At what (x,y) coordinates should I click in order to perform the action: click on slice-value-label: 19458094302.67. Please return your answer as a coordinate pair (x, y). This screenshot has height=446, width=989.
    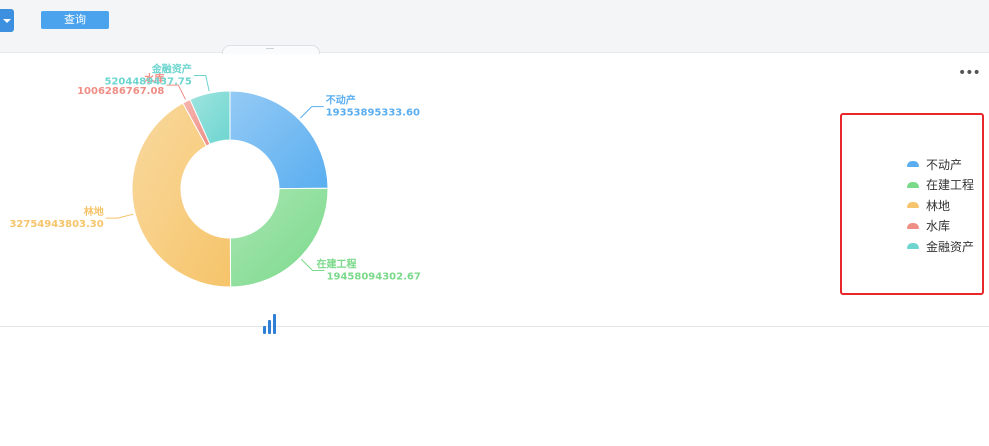
    Looking at the image, I should click on (374, 276).